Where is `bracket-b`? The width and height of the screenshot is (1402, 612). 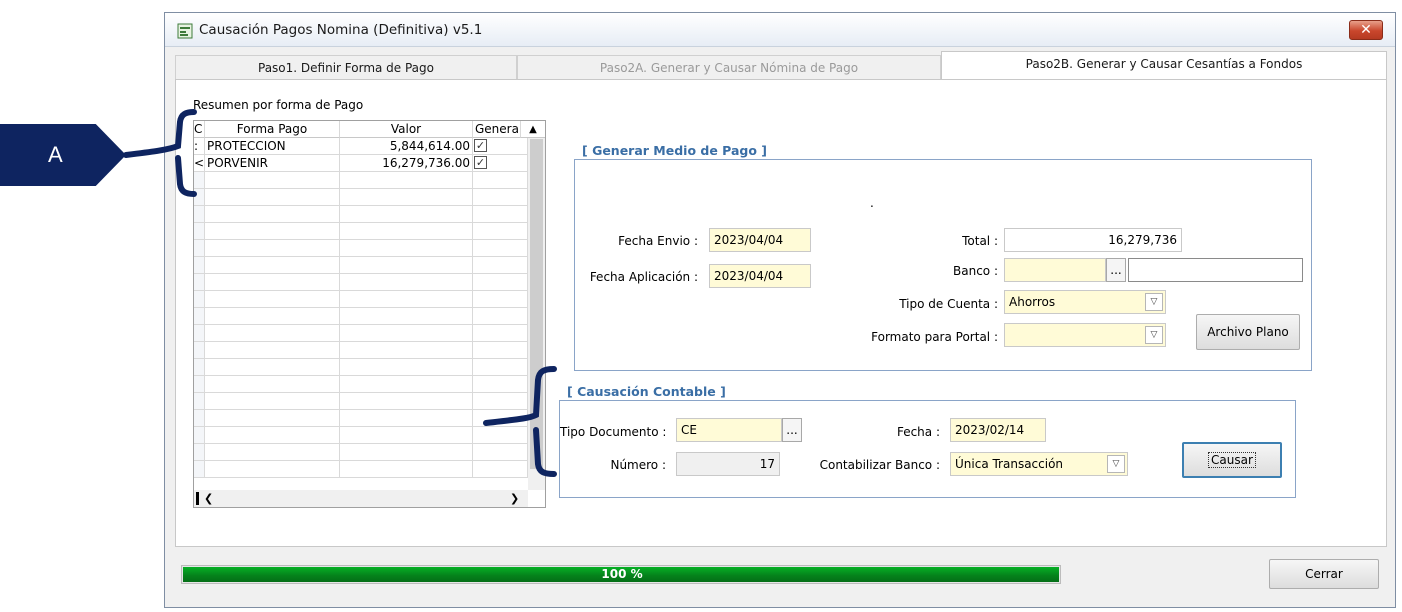
bracket-b is located at coordinates (520, 421).